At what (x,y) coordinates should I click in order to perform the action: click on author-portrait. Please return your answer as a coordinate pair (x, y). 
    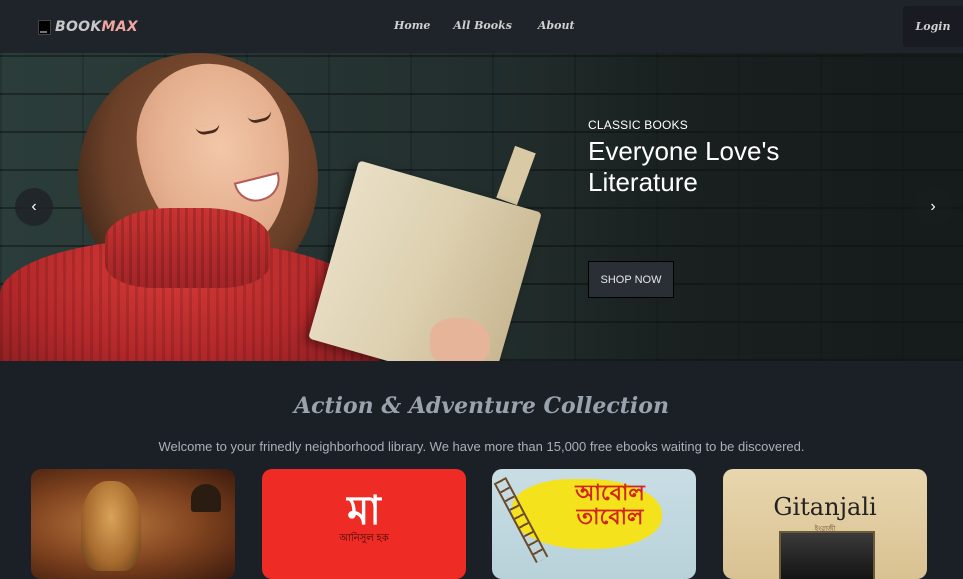
    Looking at the image, I should click on (827, 555).